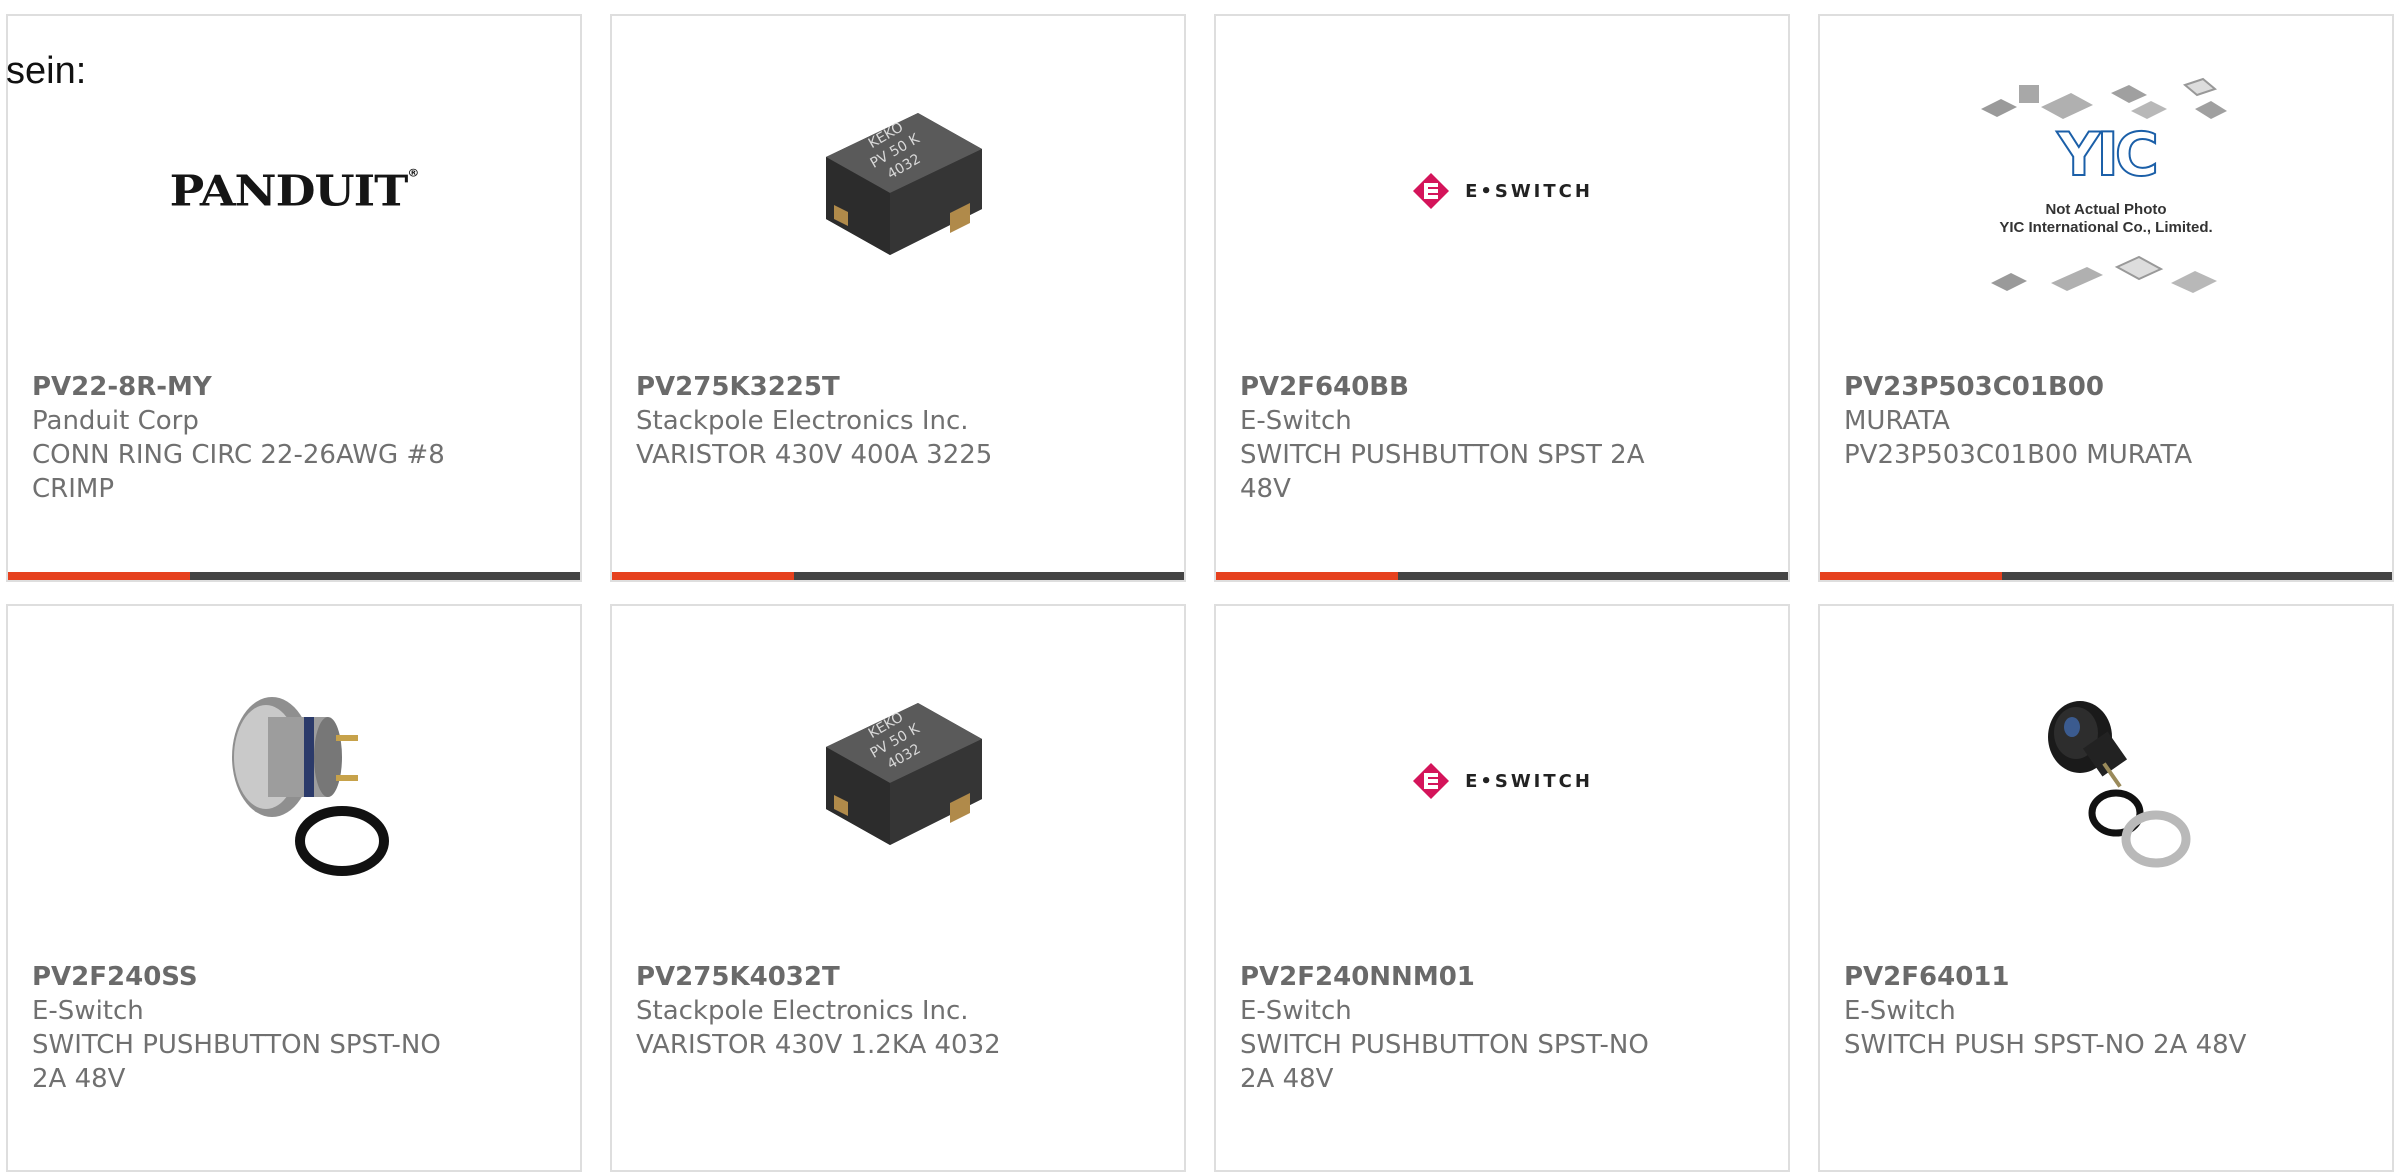  What do you see at coordinates (2018, 455) in the screenshot?
I see `description: PV23P503C01B00 MURATA` at bounding box center [2018, 455].